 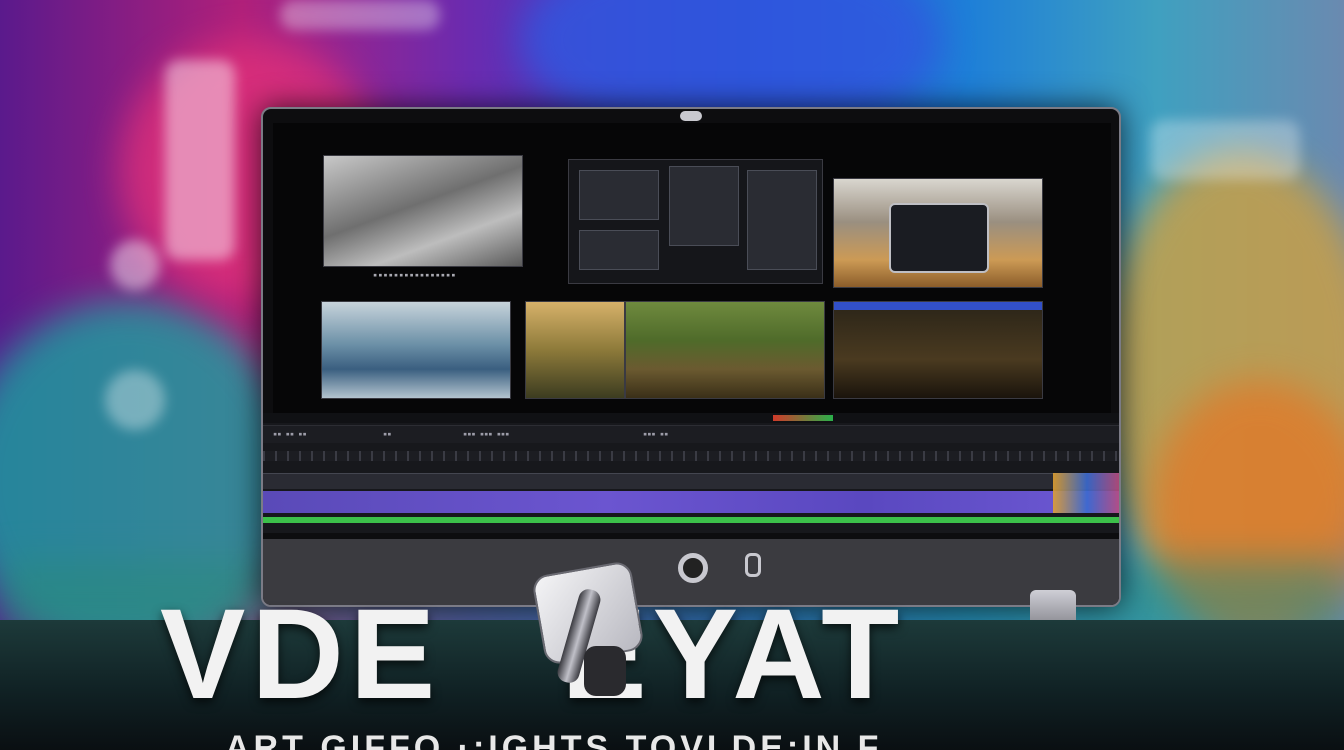 What do you see at coordinates (691, 434) in the screenshot?
I see `timecode-row: ▪▪ ▪▪ ▪▪ ▪▪ ▪▪▪ ▪▪▪ ▪▪▪ ▪▪▪ ▪▪` at bounding box center [691, 434].